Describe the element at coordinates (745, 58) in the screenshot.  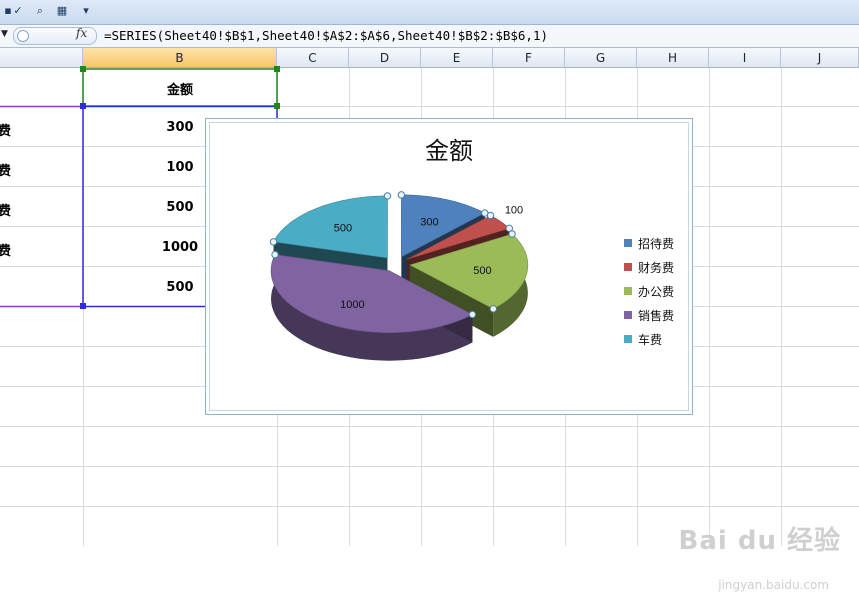
I see `column-header-i: I` at that location.